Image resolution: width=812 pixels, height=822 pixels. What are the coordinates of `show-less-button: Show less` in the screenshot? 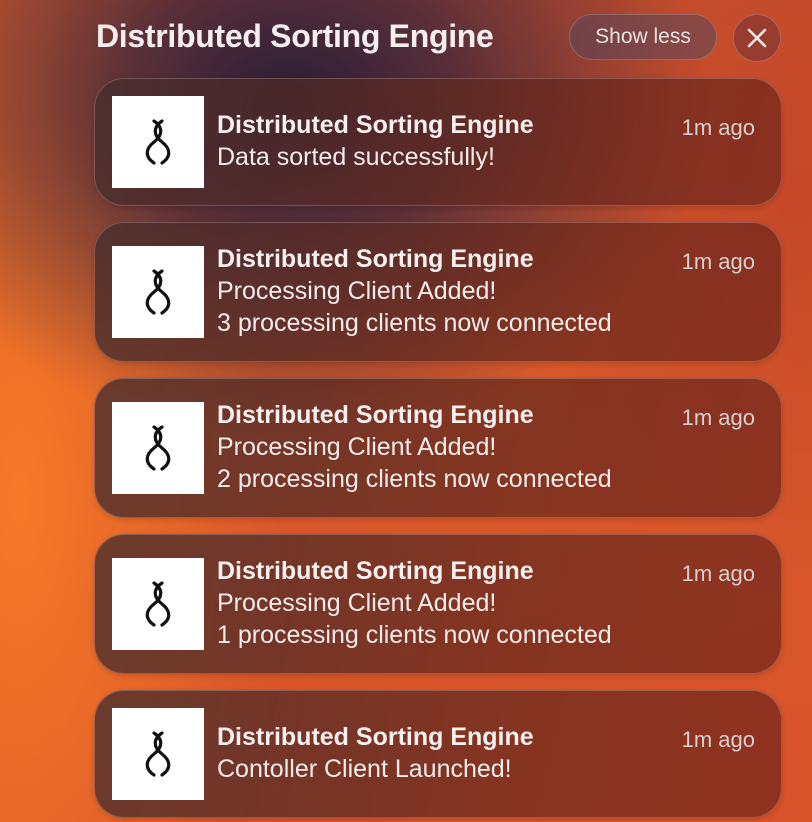 It's located at (643, 37).